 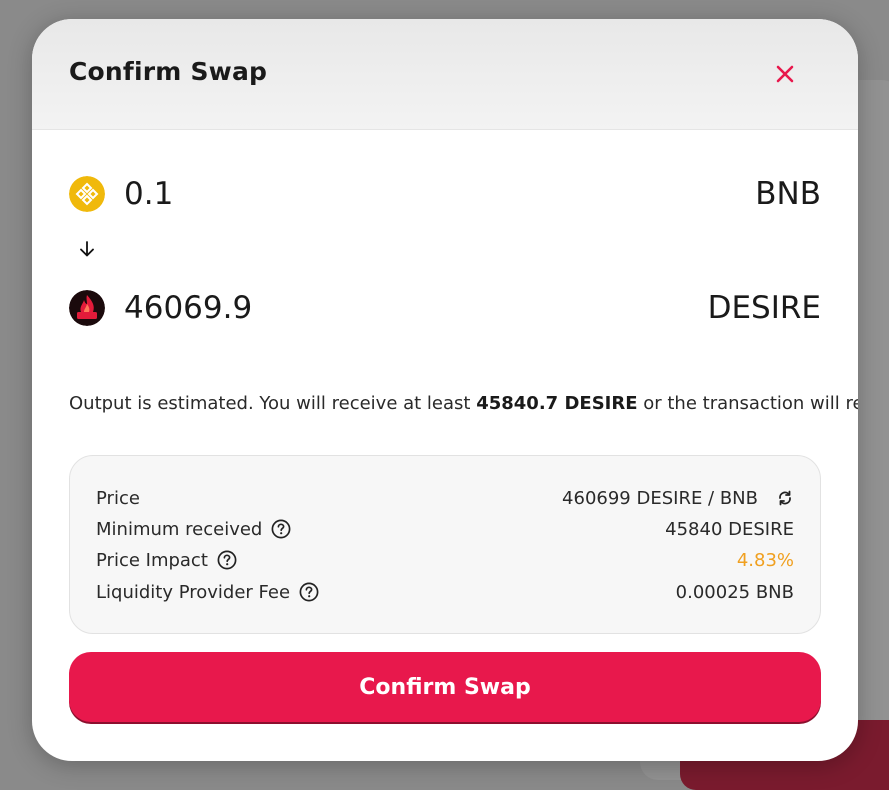 I want to click on price-impact-help, so click(x=227, y=560).